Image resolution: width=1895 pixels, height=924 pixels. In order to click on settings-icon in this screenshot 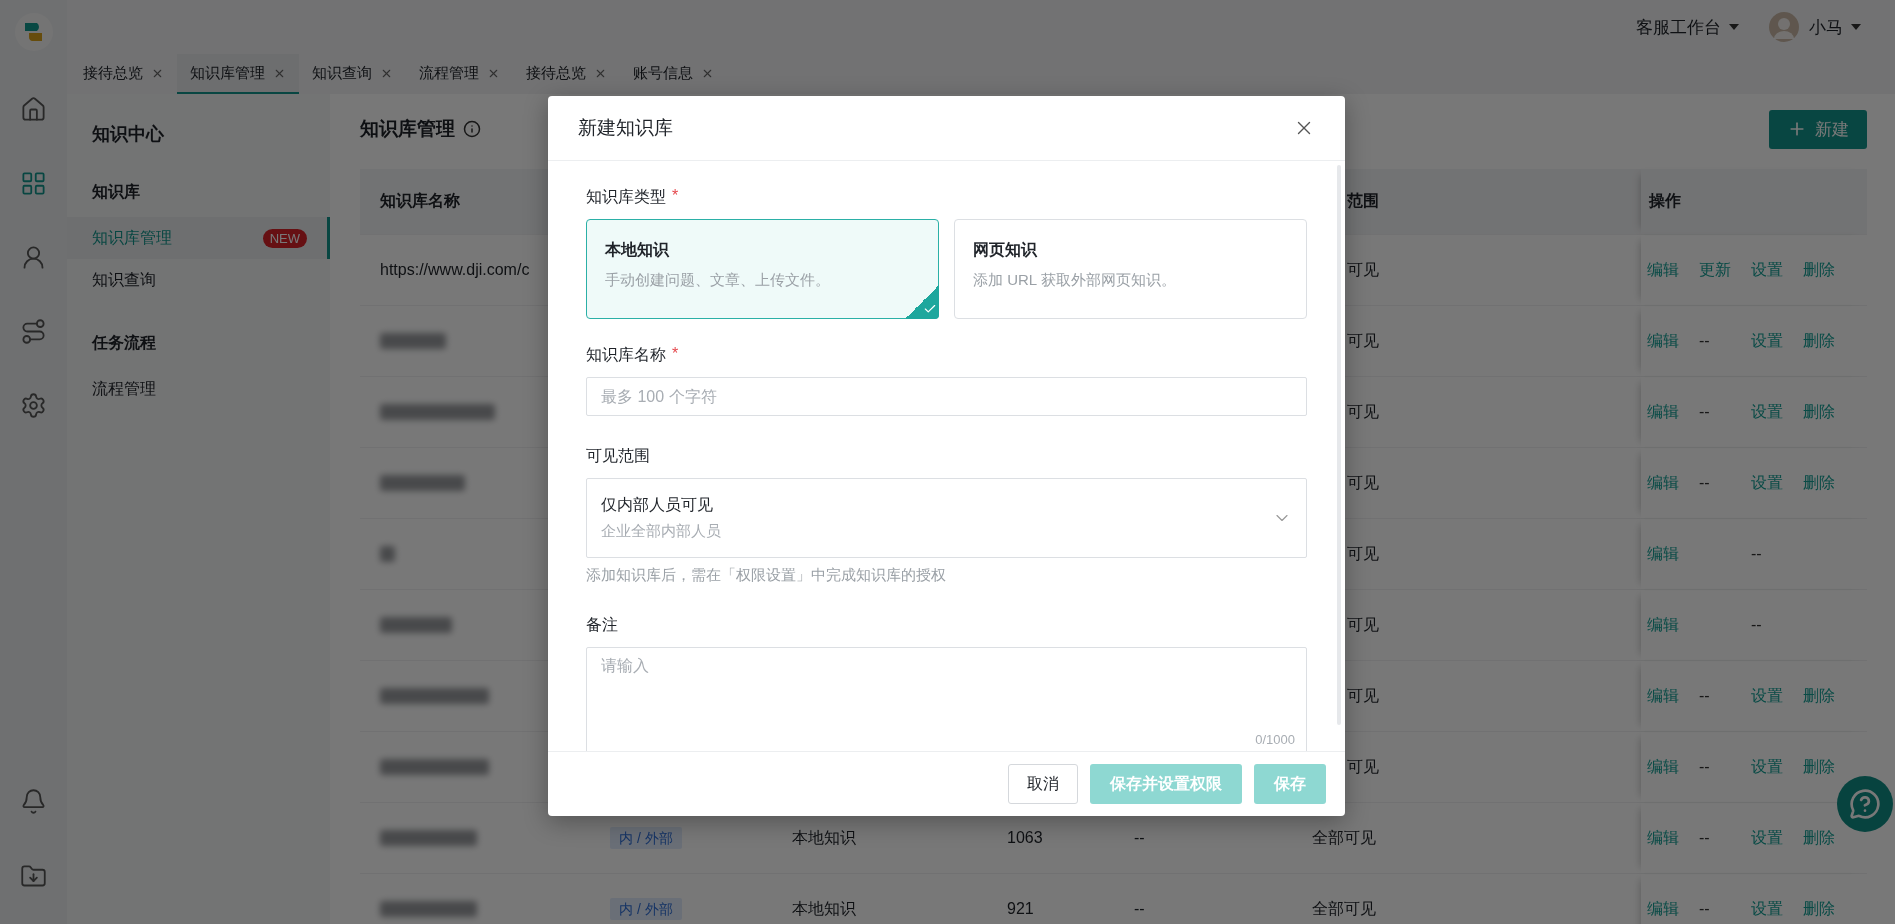, I will do `click(33, 405)`.